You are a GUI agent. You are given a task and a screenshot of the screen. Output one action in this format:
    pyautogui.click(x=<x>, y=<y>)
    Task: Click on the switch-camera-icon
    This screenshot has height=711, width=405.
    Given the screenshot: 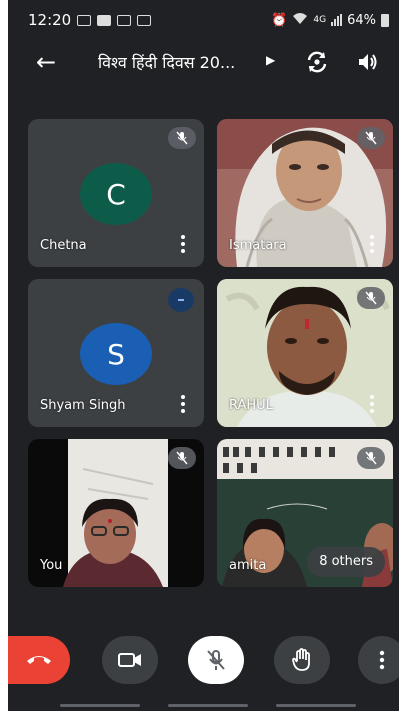 What is the action you would take?
    pyautogui.click(x=317, y=62)
    